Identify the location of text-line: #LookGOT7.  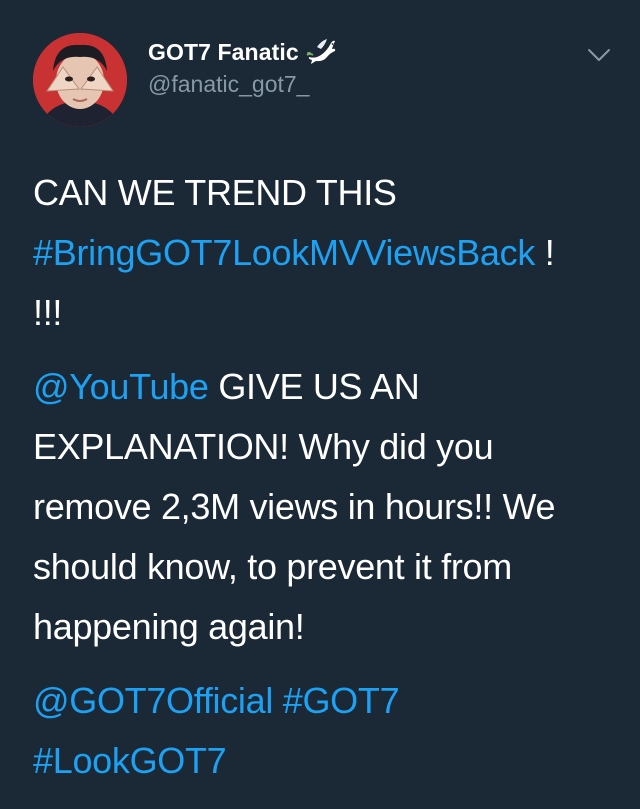
(323, 761).